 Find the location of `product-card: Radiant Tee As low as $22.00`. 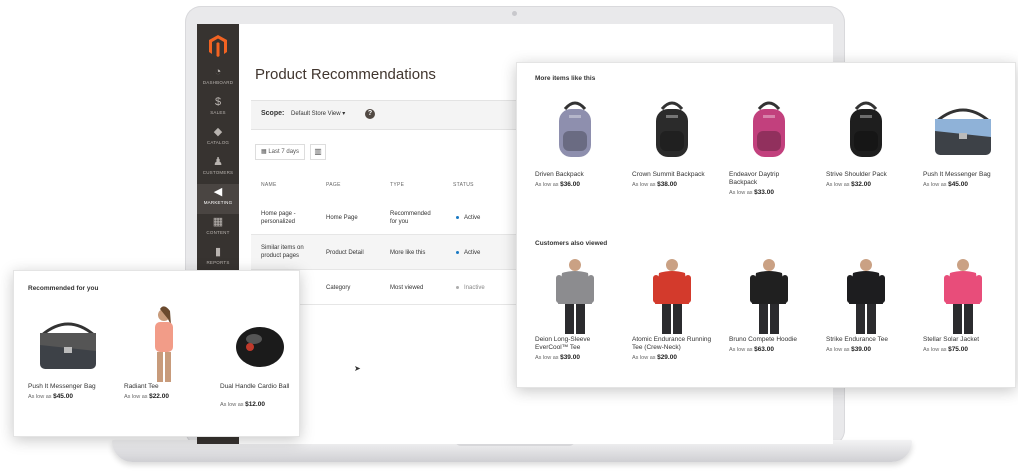

product-card: Radiant Tee As low as $22.00 is located at coordinates (164, 360).